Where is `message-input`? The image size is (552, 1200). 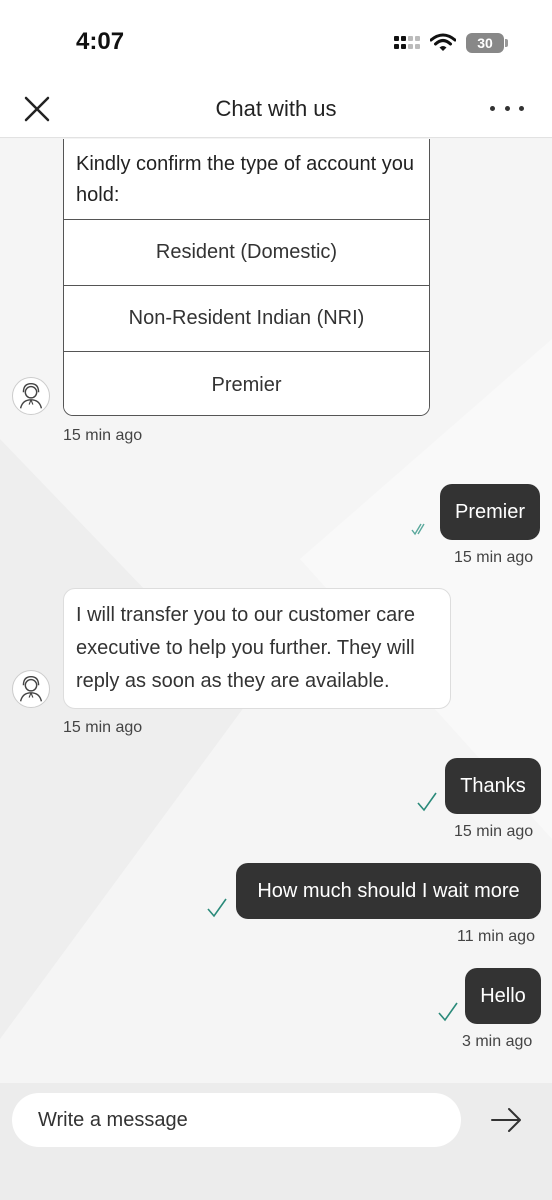
message-input is located at coordinates (236, 1120).